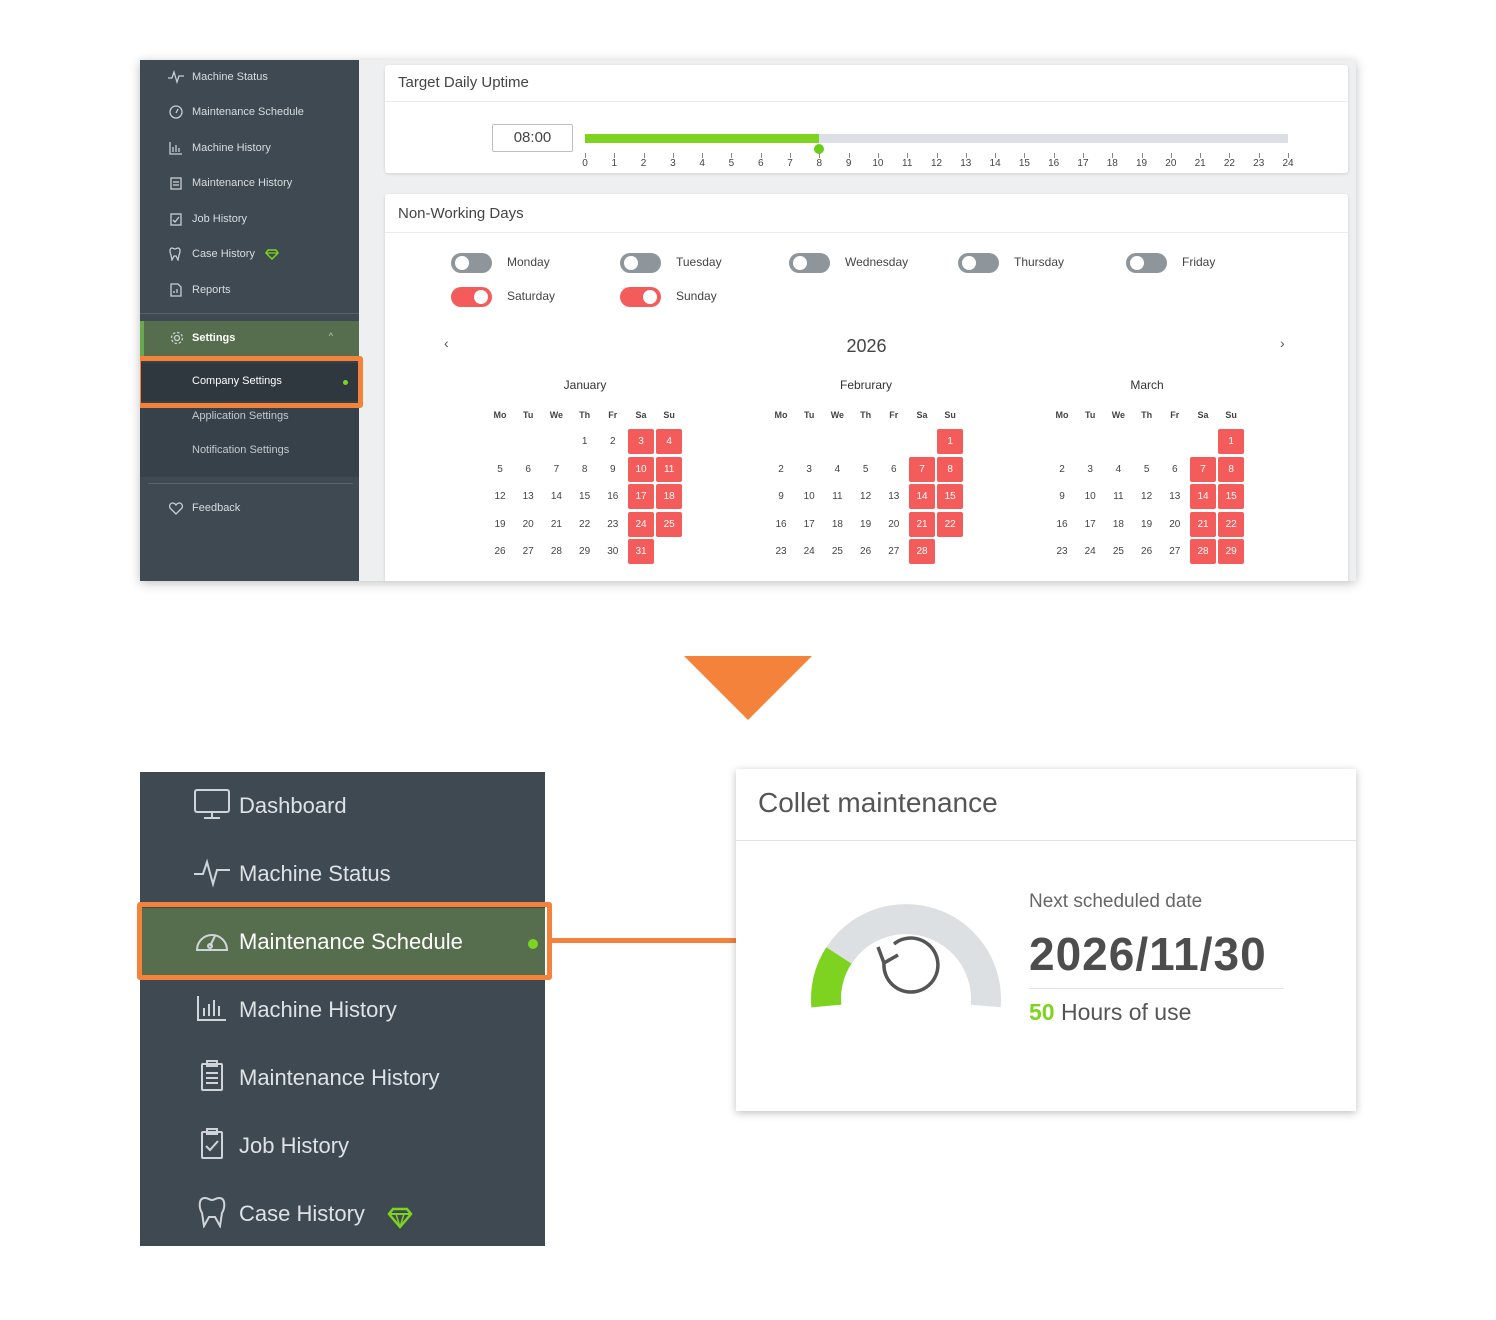 The height and width of the screenshot is (1320, 1496). Describe the element at coordinates (471, 297) in the screenshot. I see `toggle-saturday` at that location.